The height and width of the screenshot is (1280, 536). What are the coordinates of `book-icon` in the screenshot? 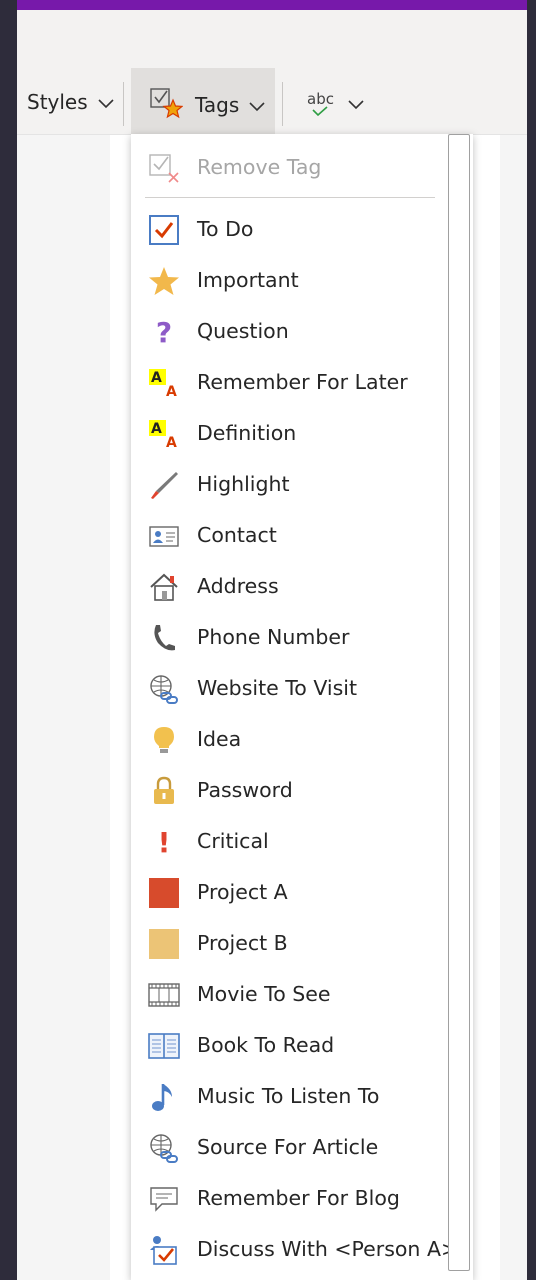 It's located at (164, 1046).